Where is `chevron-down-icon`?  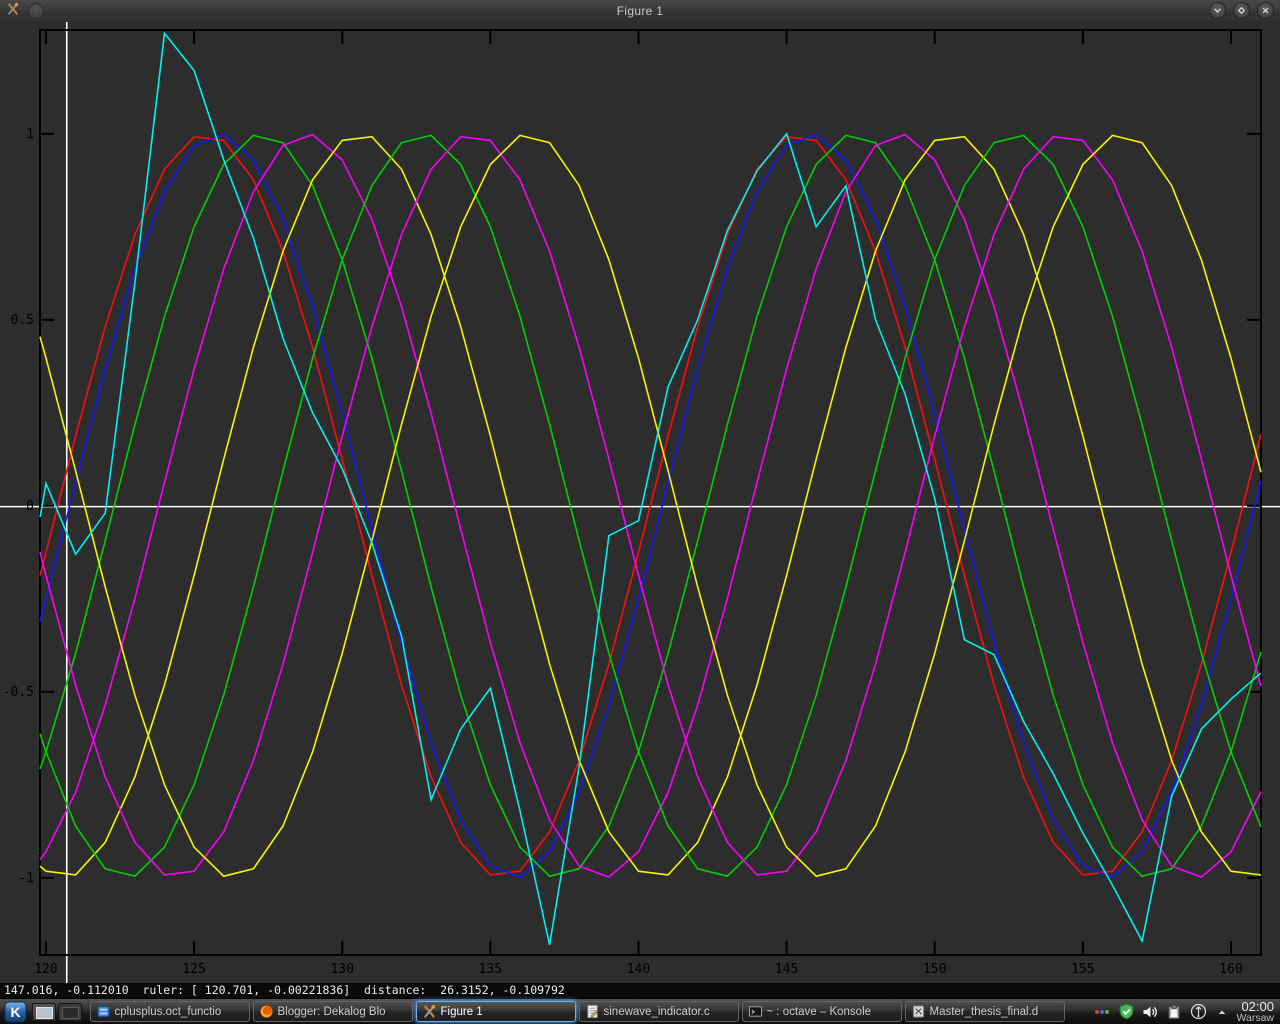
chevron-down-icon is located at coordinates (1217, 11).